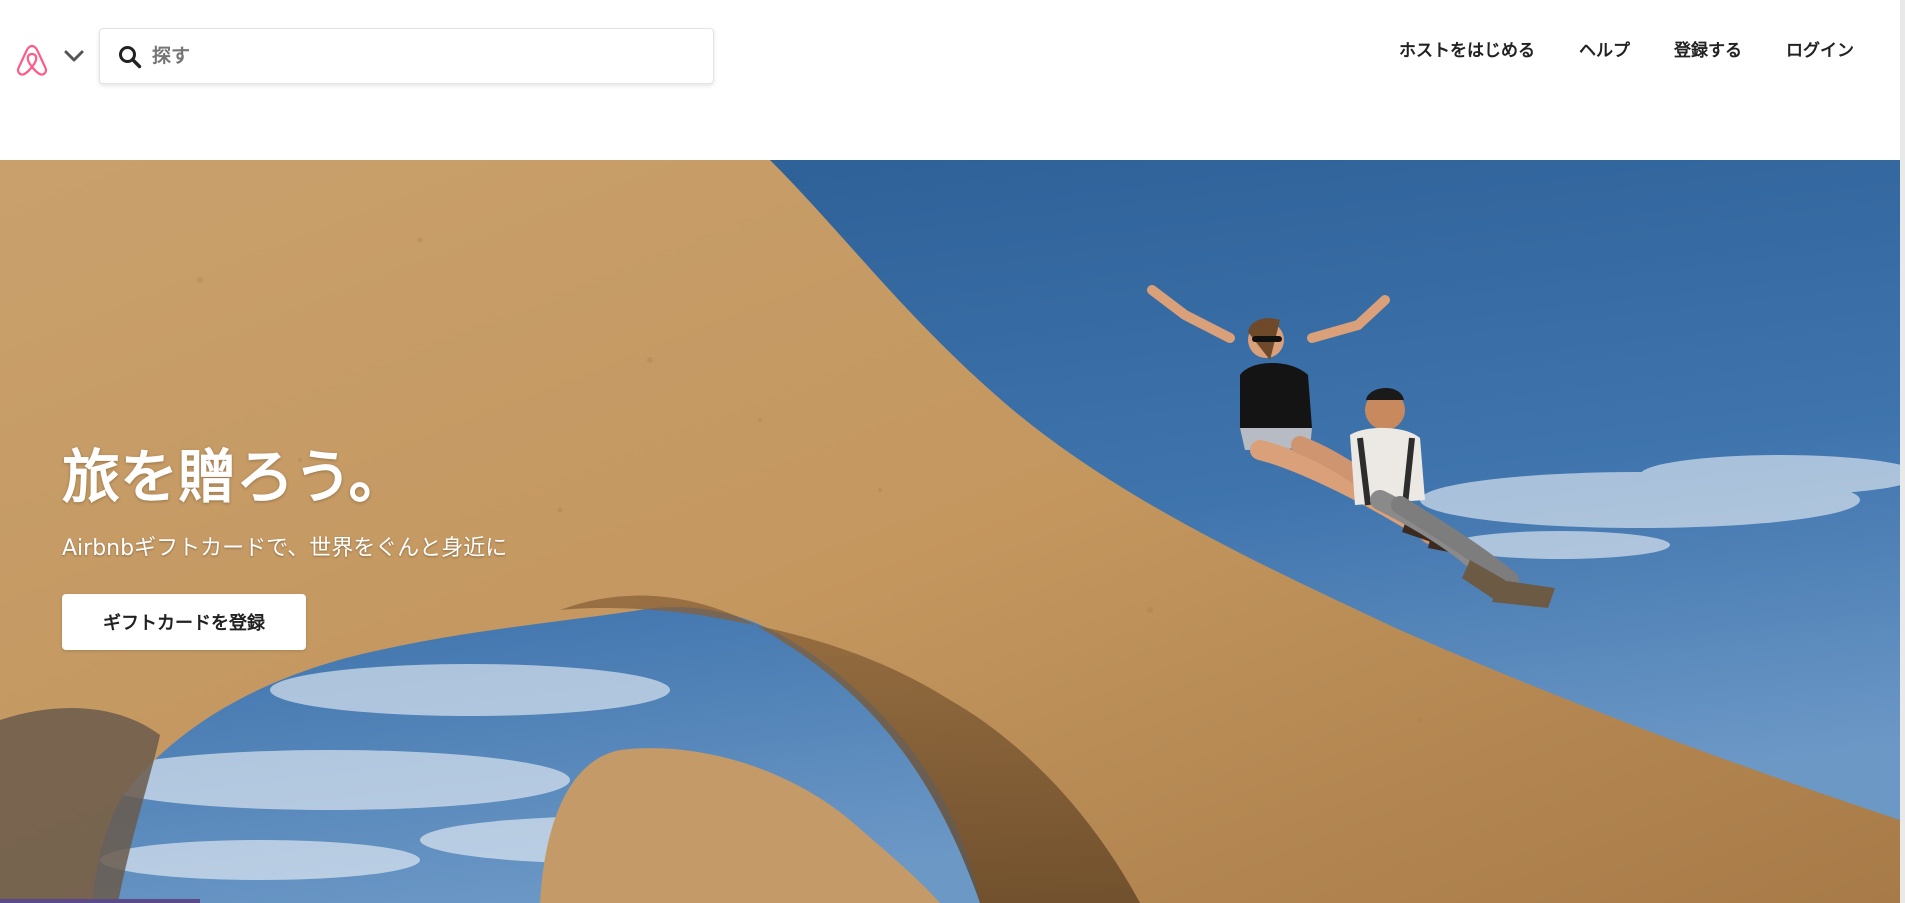 This screenshot has width=1905, height=903. Describe the element at coordinates (32, 60) in the screenshot. I see `airbnb-logo-icon` at that location.